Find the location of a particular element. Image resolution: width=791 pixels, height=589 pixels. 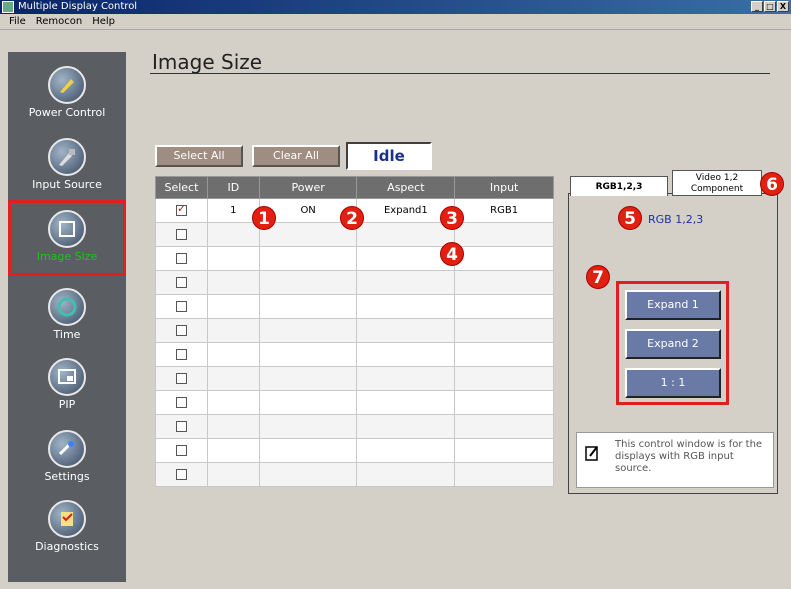

sidebar-item-label: Diagnostics is located at coordinates (67, 546).